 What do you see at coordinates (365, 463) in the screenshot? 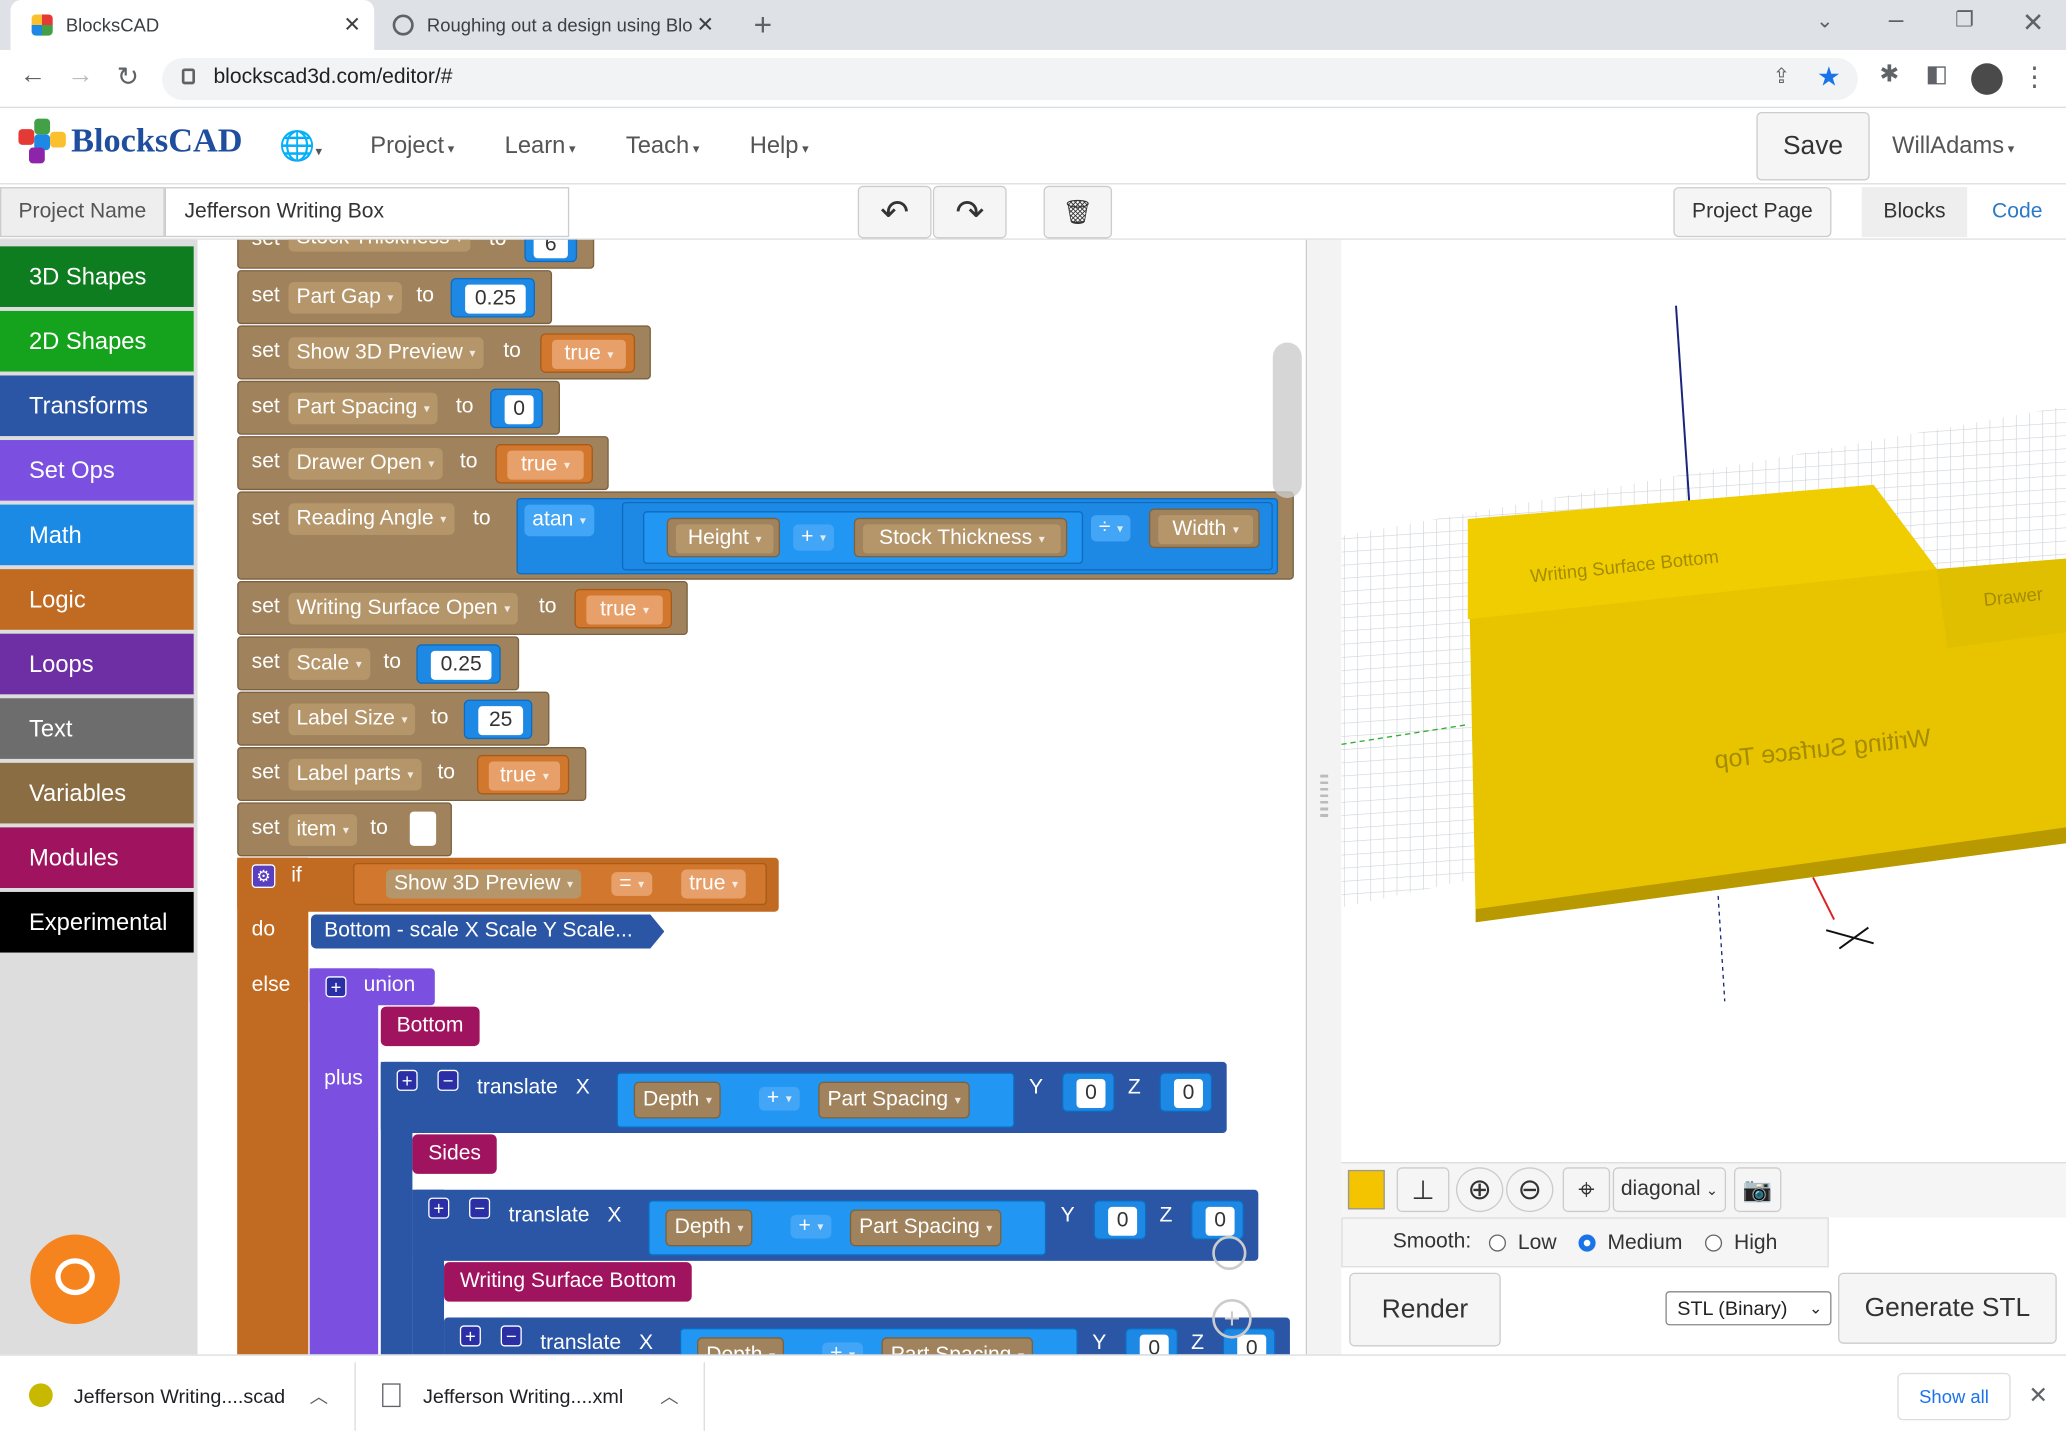
I see `variable-dropdown: Drawer Open ▾` at bounding box center [365, 463].